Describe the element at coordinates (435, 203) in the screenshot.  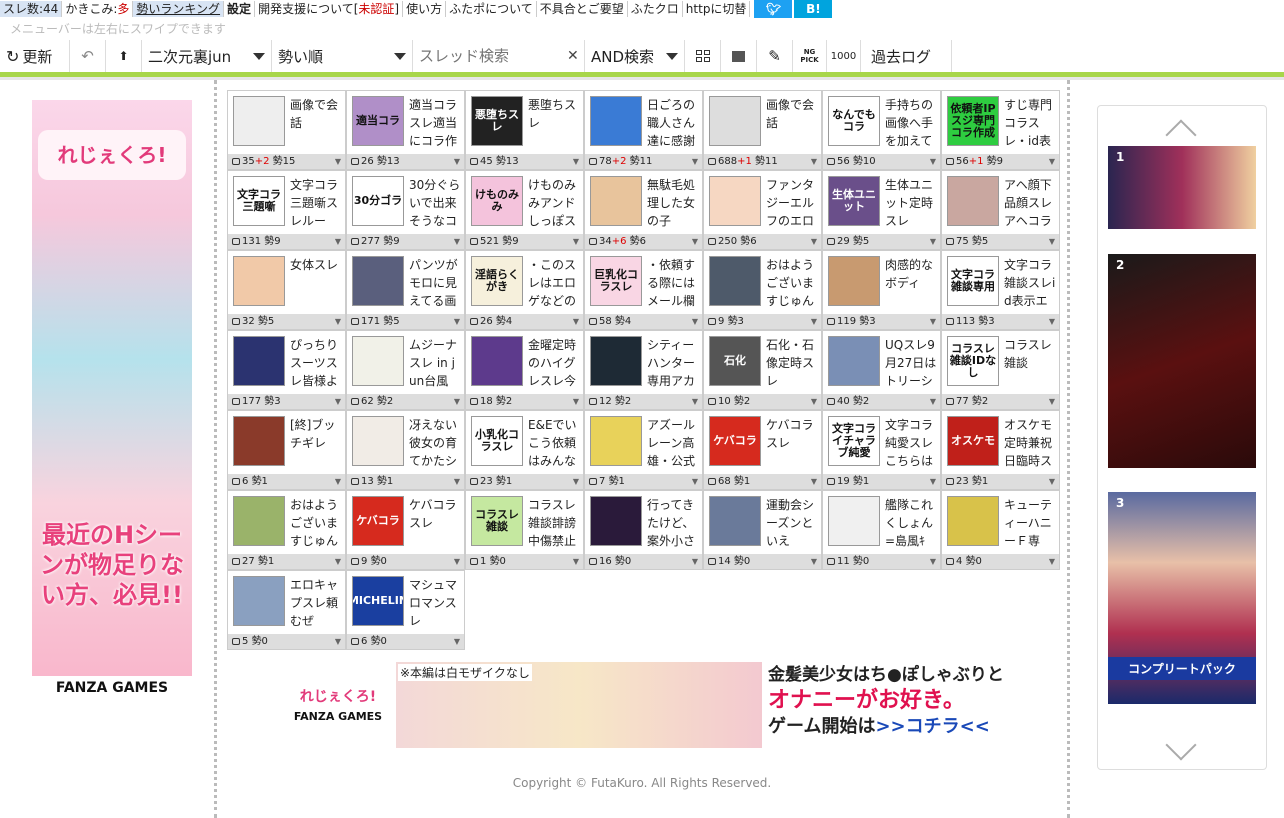
I see `thread-title: 30分ぐらいで出来そうなコ` at that location.